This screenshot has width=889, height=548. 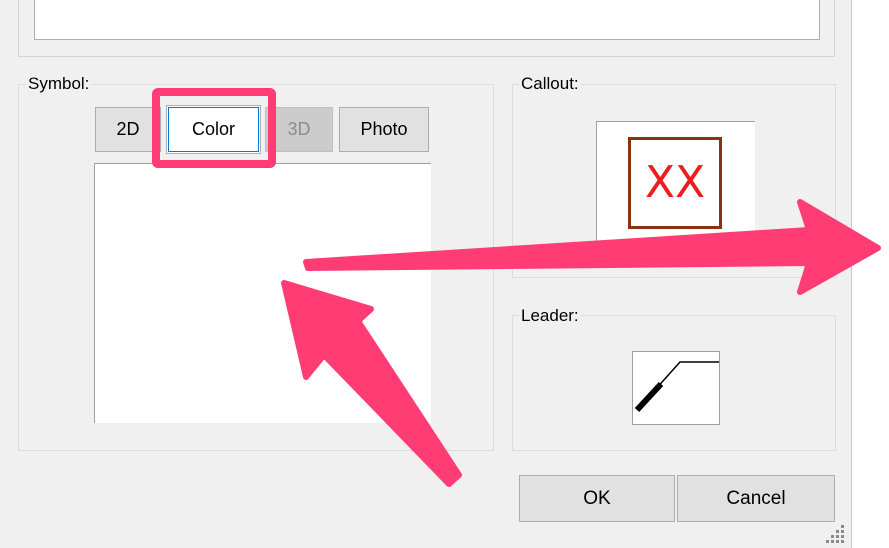 What do you see at coordinates (756, 498) in the screenshot?
I see `cancel-button: Cancel` at bounding box center [756, 498].